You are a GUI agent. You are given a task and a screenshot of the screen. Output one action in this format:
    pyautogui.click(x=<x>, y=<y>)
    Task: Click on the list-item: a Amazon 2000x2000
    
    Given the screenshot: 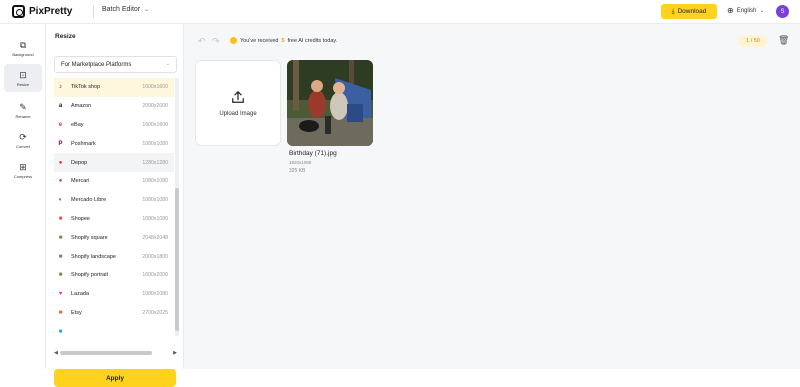 What is the action you would take?
    pyautogui.click(x=114, y=106)
    